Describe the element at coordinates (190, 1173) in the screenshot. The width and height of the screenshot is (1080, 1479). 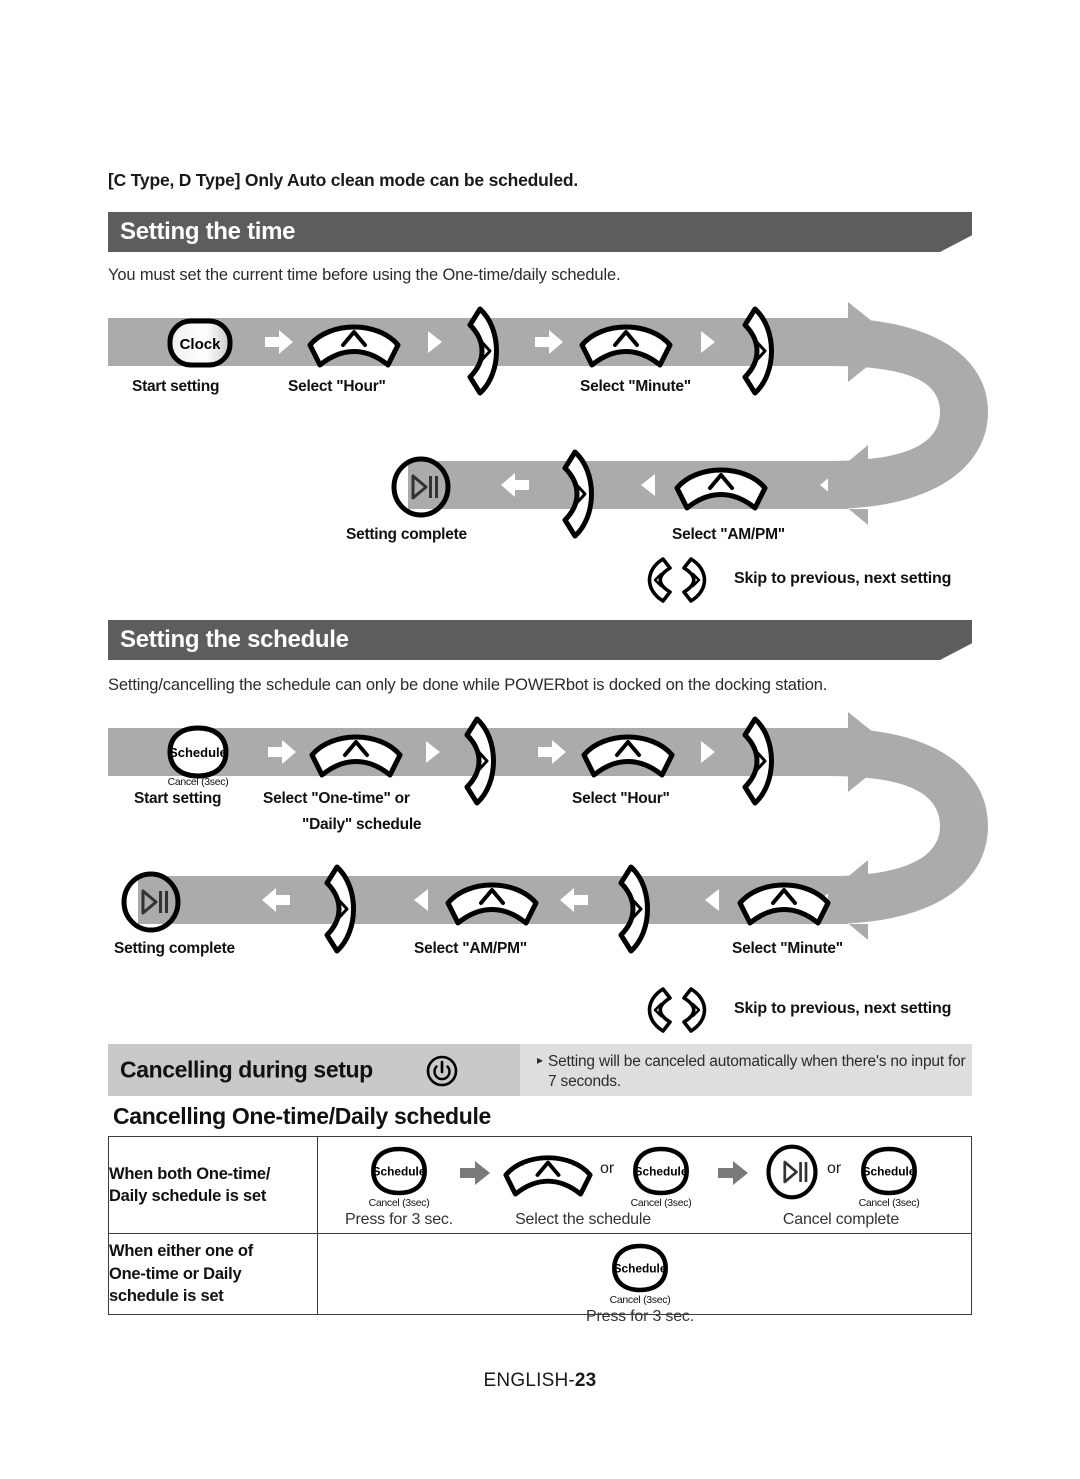
I see `row-label-line1: When both One-time/` at that location.